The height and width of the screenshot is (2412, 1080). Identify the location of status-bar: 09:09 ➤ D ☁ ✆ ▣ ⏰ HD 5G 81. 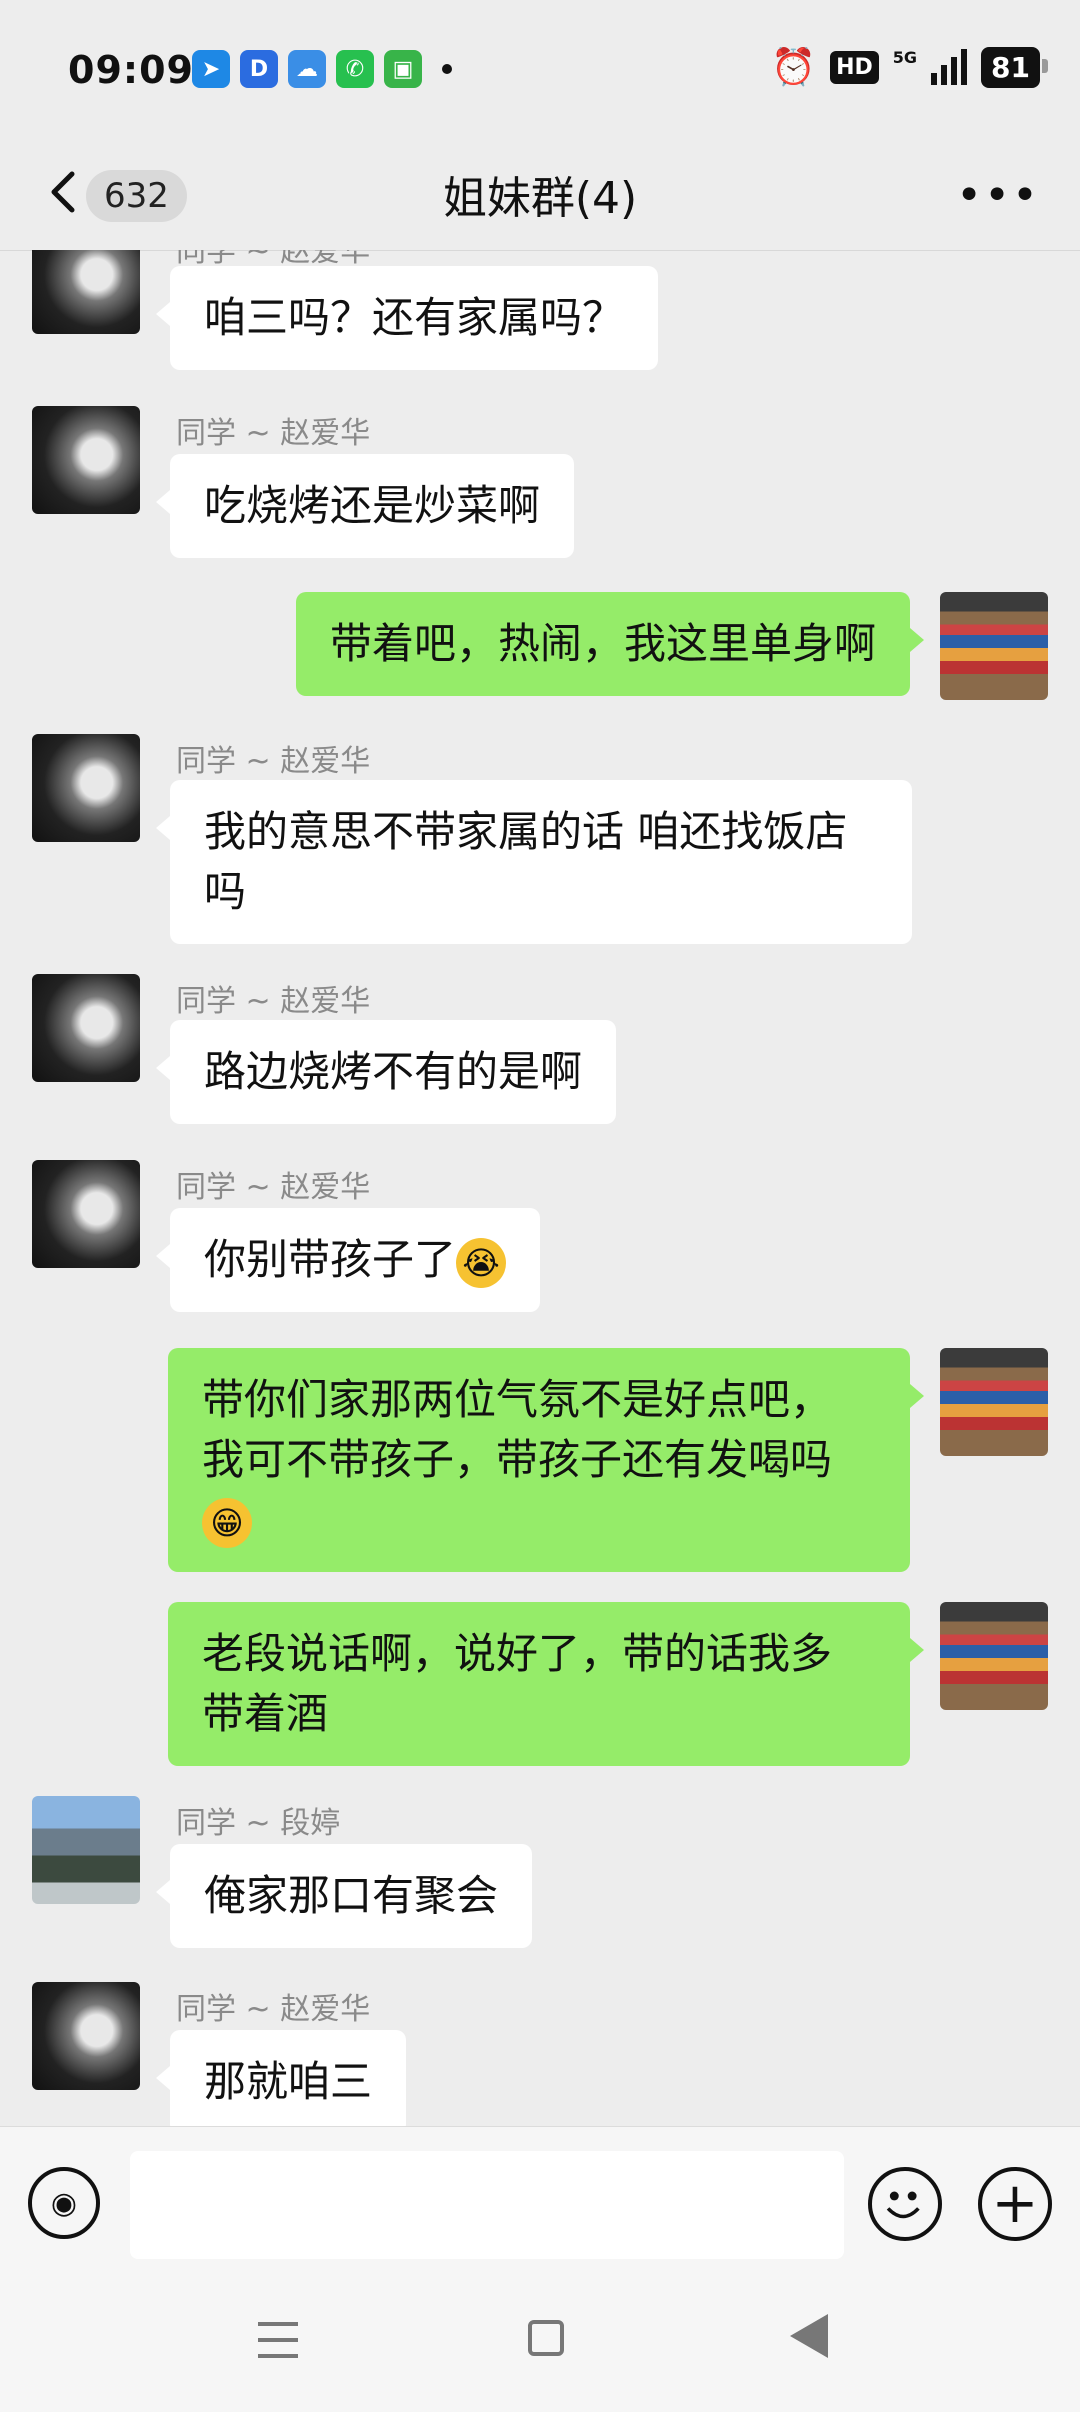
(540, 70).